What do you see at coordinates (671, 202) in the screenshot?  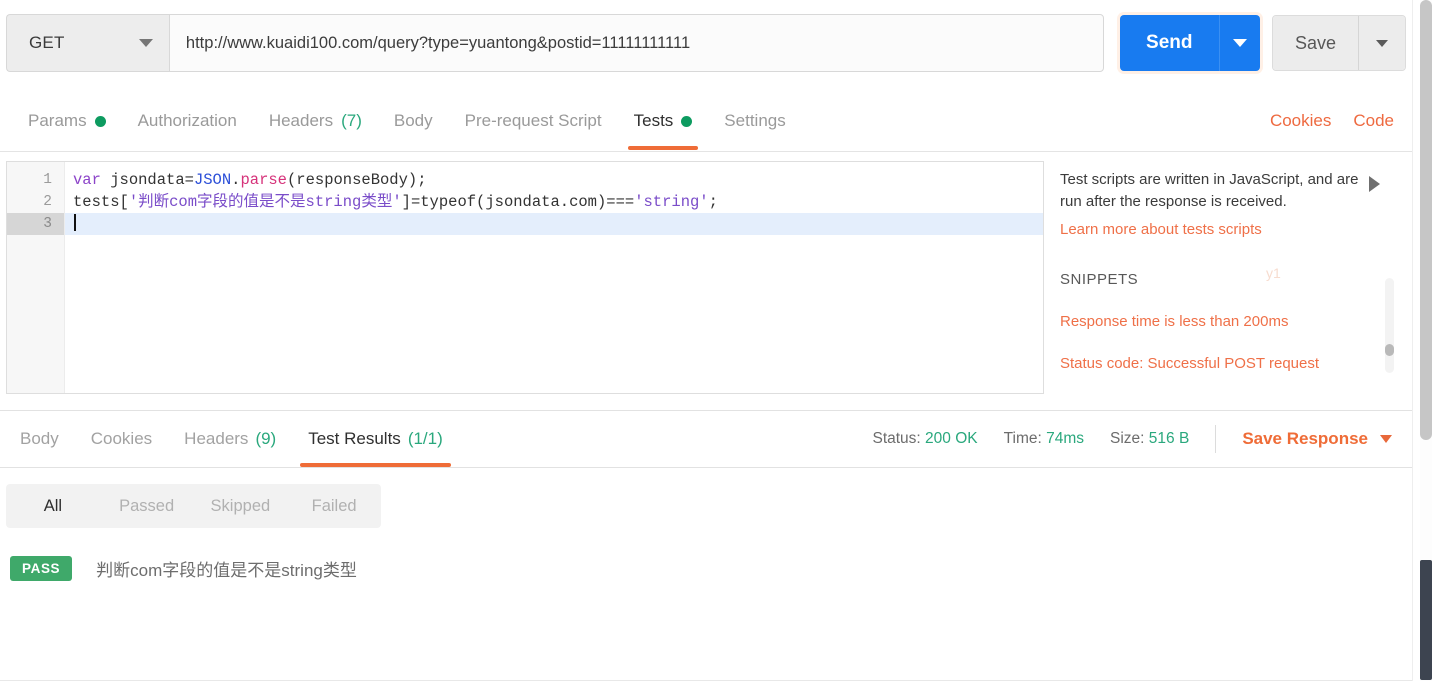 I see `code-token: 'string'` at bounding box center [671, 202].